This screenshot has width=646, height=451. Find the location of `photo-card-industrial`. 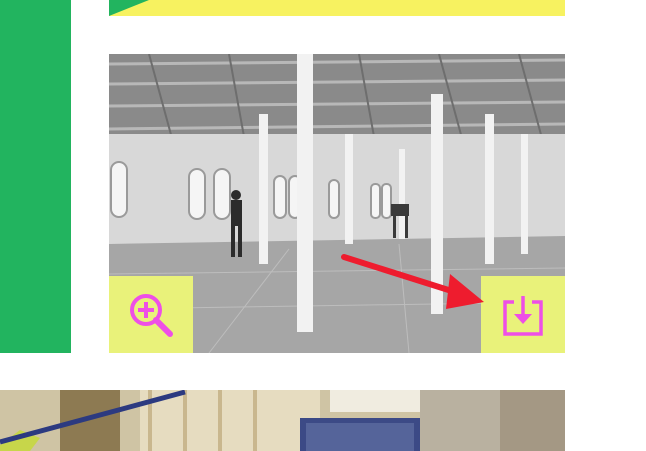

photo-card-industrial is located at coordinates (282, 420).